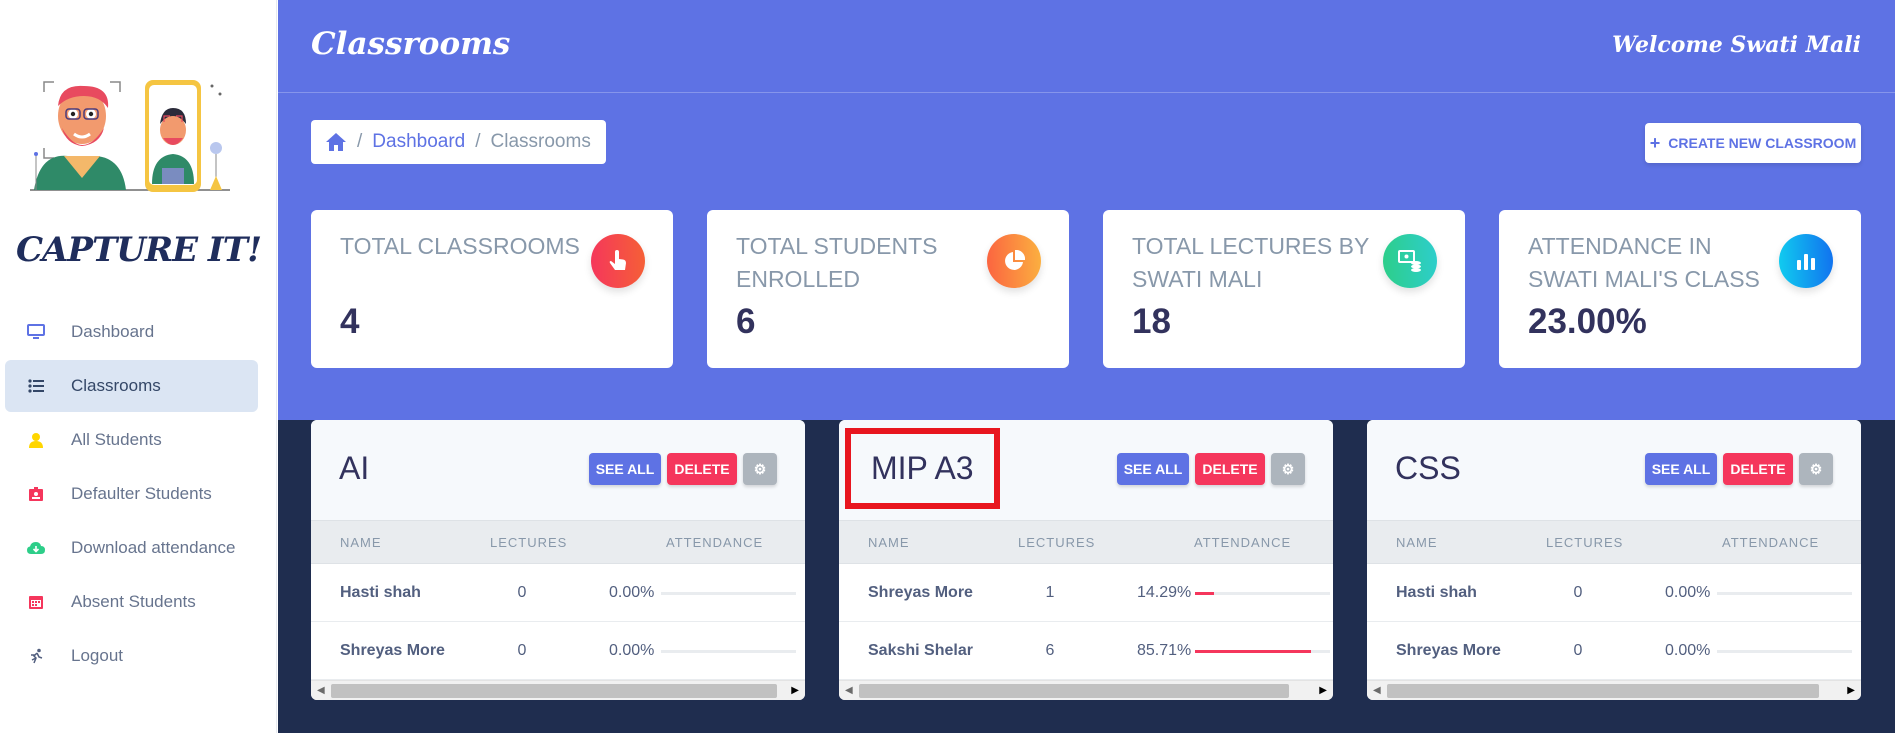 Image resolution: width=1895 pixels, height=733 pixels. What do you see at coordinates (1587, 321) in the screenshot?
I see `stat-value: 23.00%` at bounding box center [1587, 321].